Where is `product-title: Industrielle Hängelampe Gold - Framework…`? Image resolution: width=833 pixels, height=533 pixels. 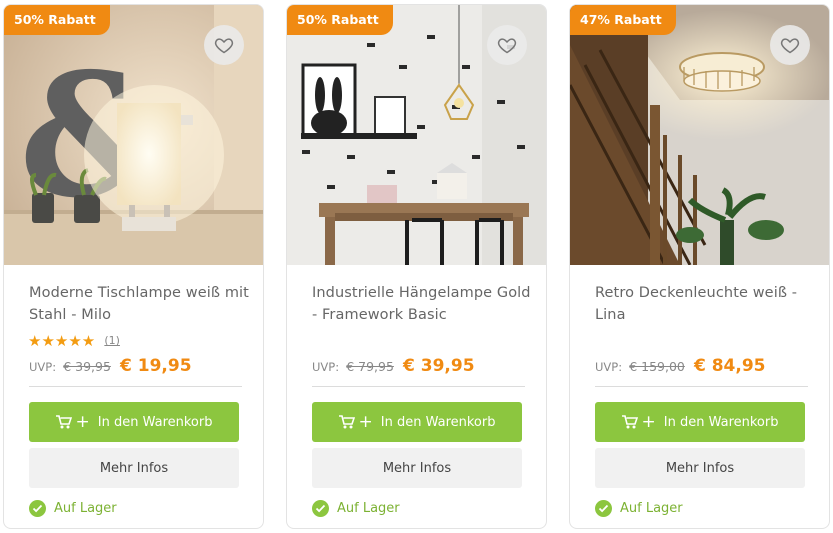 product-title: Industrielle Hängelampe Gold - Framework… is located at coordinates (422, 304).